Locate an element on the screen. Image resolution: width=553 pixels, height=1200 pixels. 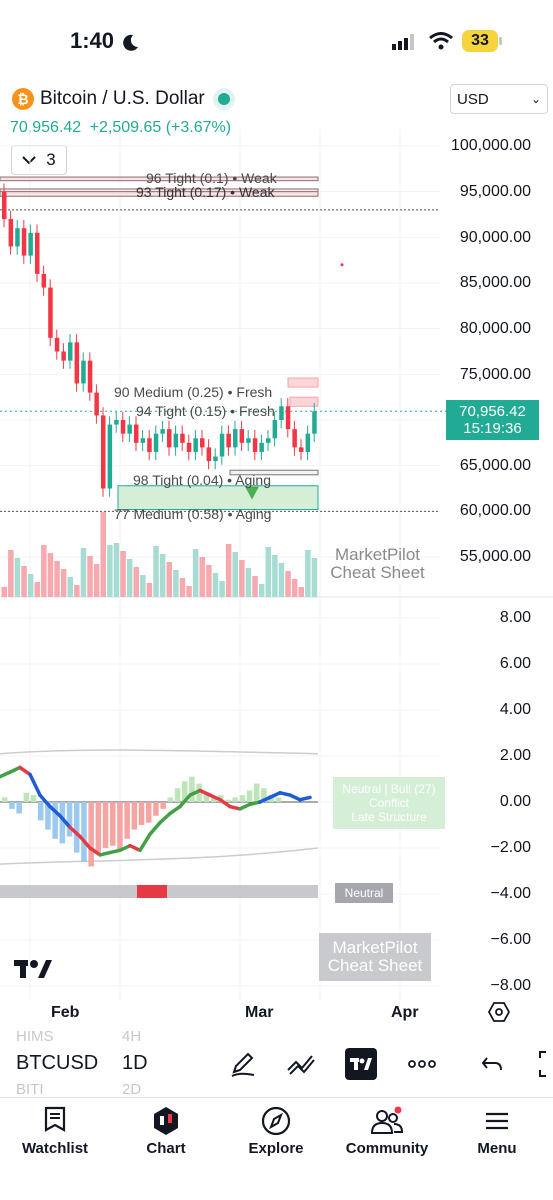
price-axis-label: 100,000.00 is located at coordinates (490, 145).